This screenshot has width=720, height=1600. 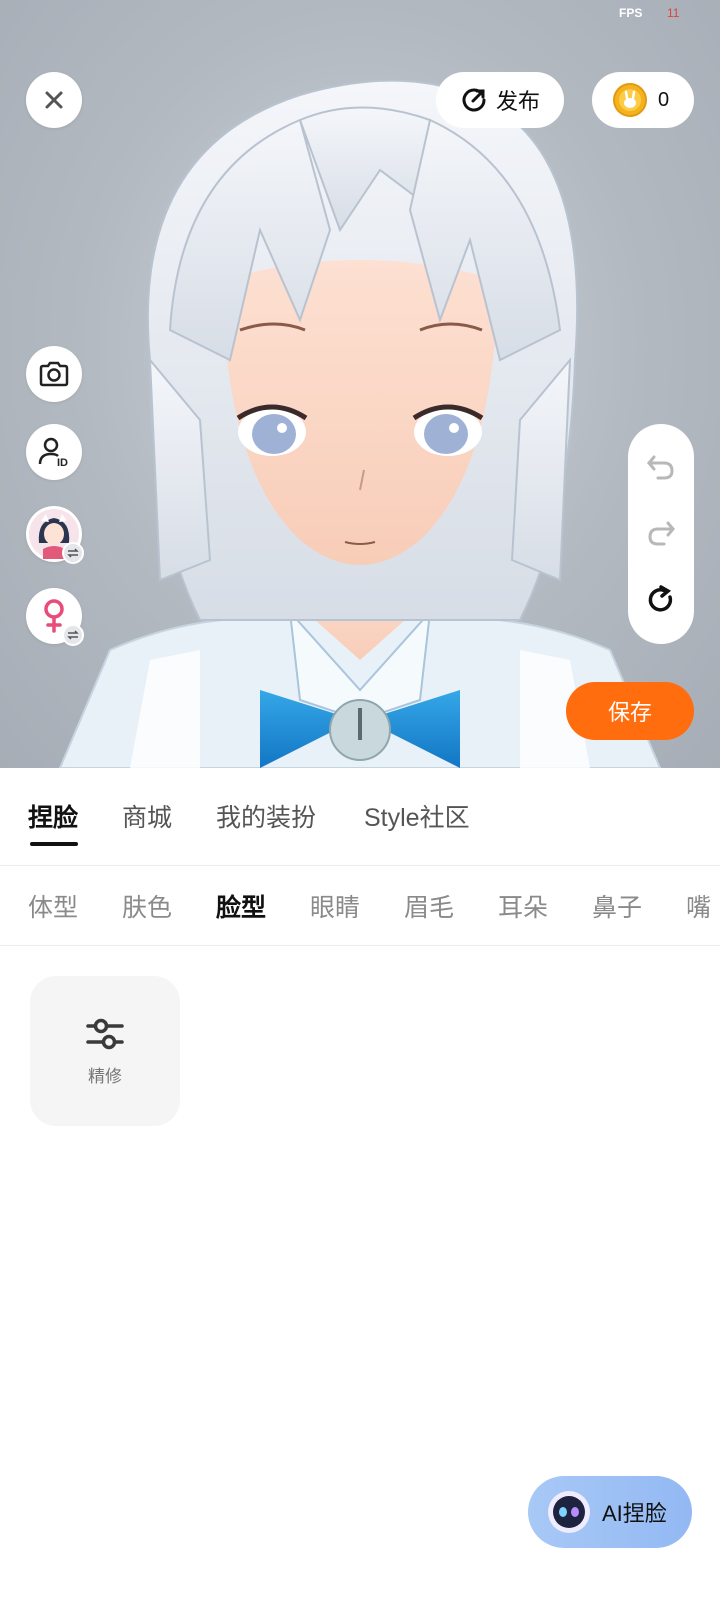 What do you see at coordinates (698, 906) in the screenshot?
I see `category-mouth: 嘴` at bounding box center [698, 906].